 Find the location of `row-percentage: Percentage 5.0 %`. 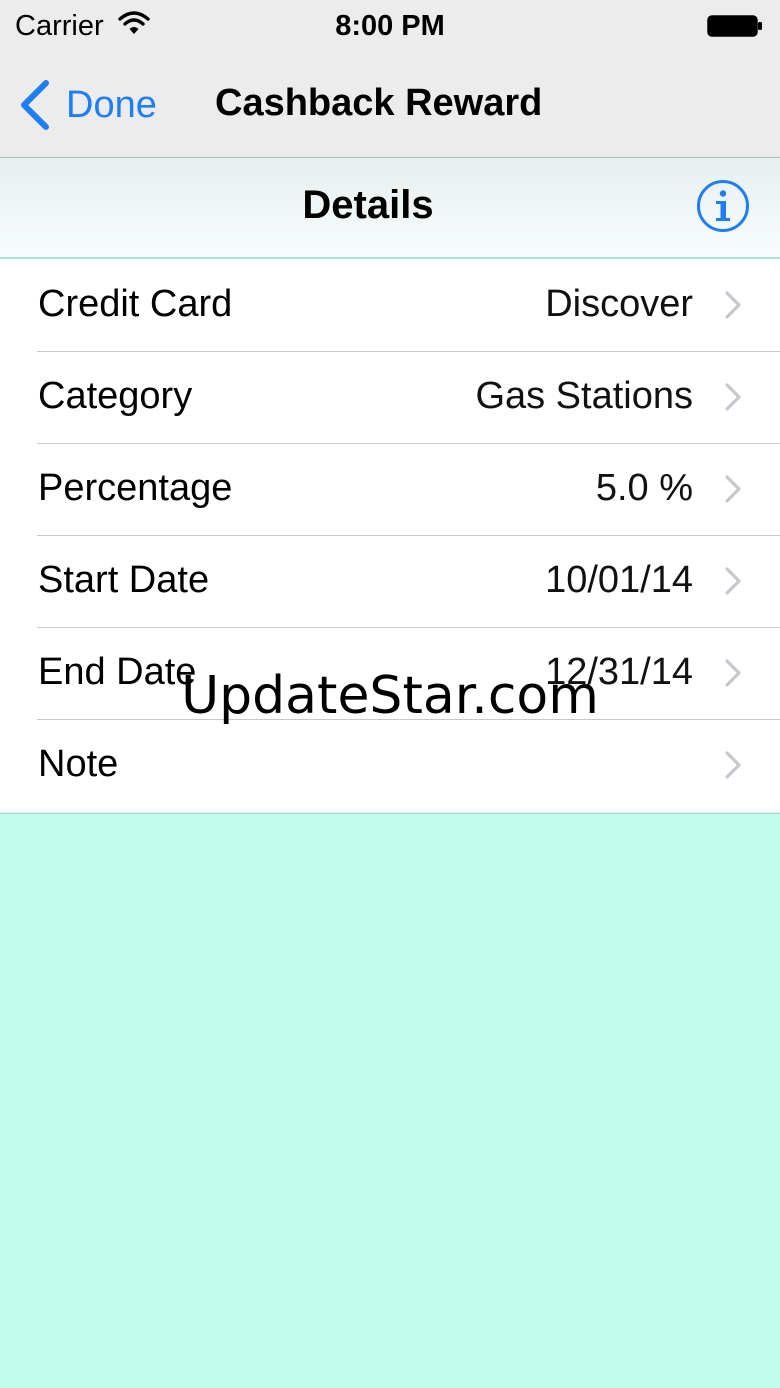

row-percentage: Percentage 5.0 % is located at coordinates (390, 489).